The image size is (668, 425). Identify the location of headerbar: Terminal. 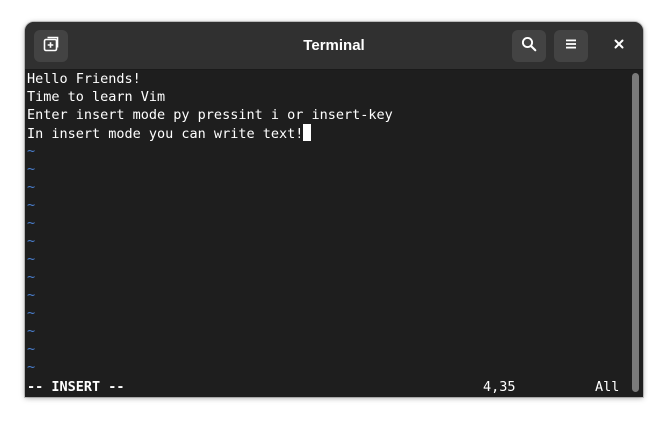
(334, 46).